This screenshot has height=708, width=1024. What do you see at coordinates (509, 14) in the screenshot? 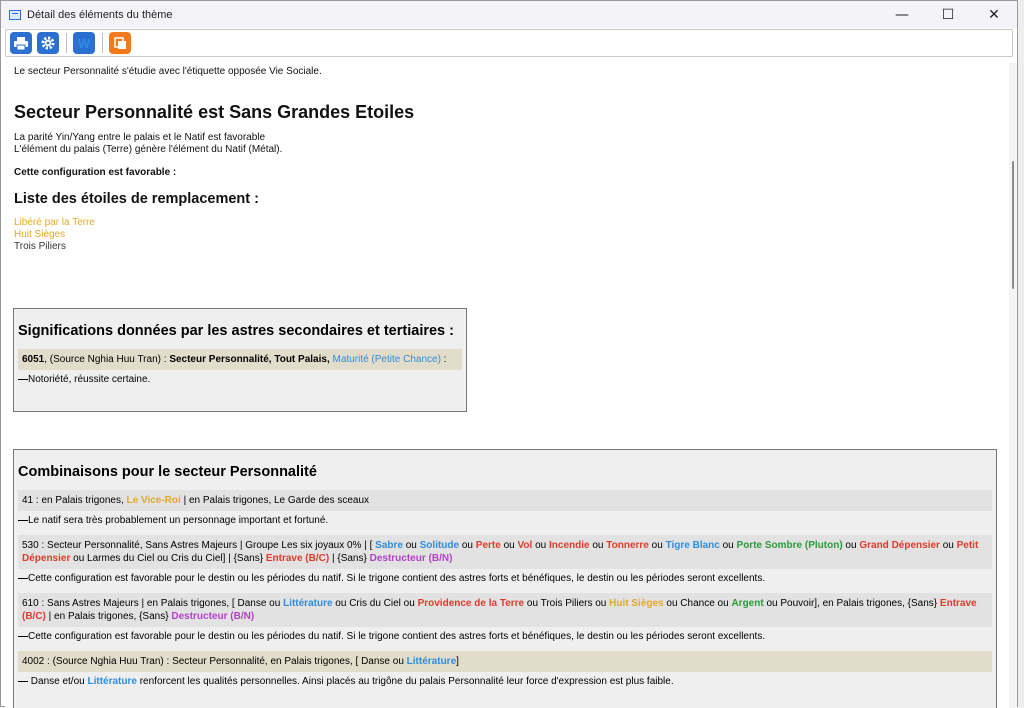
I see `title-bar: Détail des éléments du thème — ☐ ✕` at bounding box center [509, 14].